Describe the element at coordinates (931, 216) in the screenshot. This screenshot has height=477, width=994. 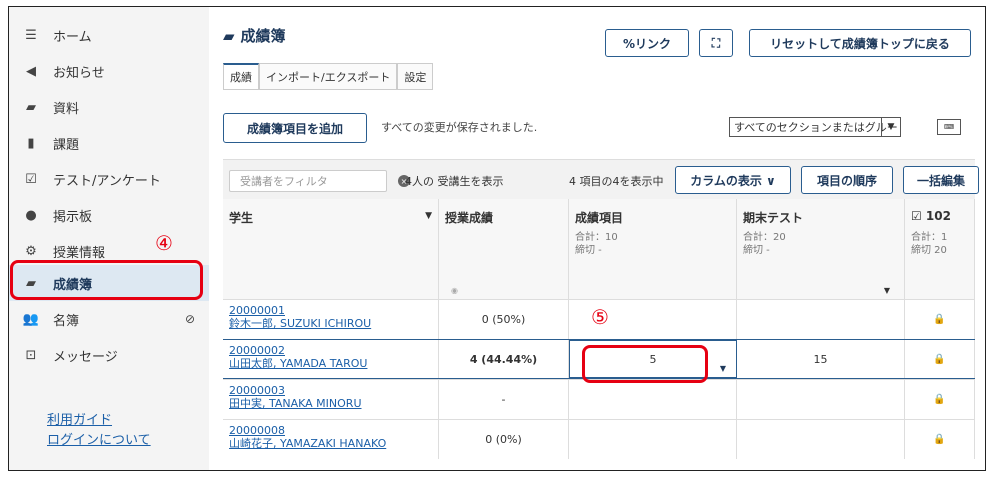
I see `column-title: ☑ 102` at that location.